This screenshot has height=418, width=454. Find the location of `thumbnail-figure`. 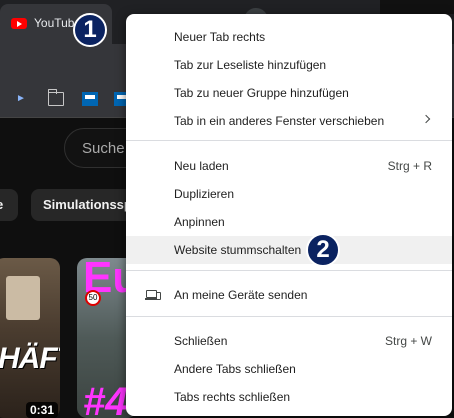

thumbnail-figure is located at coordinates (23, 298).